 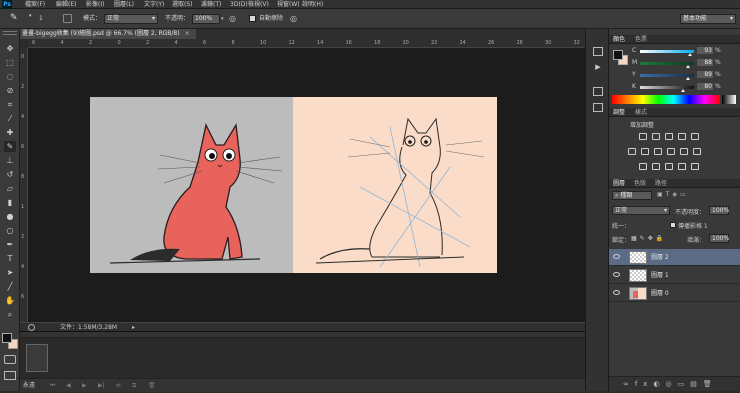 What do you see at coordinates (697, 151) in the screenshot?
I see `color-lookup-icon` at bounding box center [697, 151].